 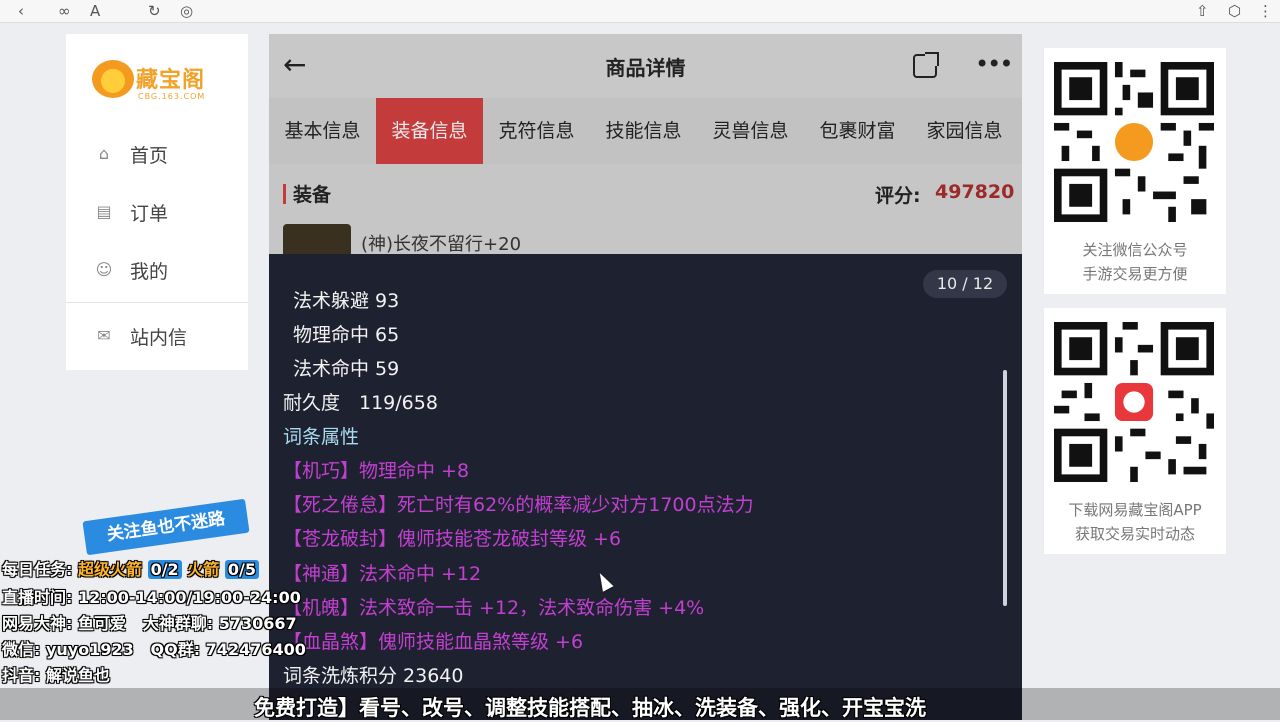 I want to click on browser-toolbar: ‹ ∞ A ↻ ◎ ⇧ ⬡ ⋮, so click(x=640, y=11).